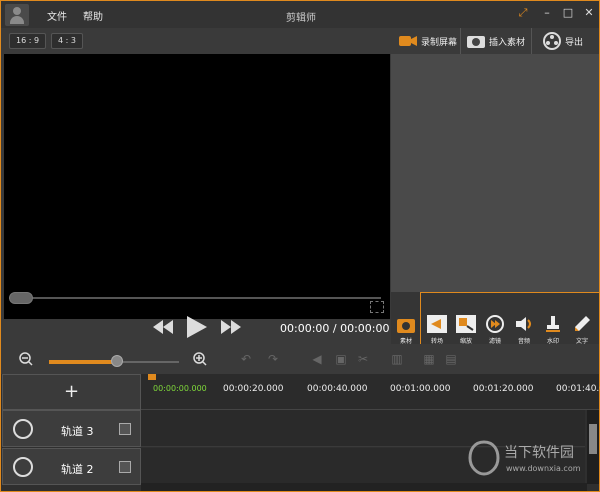 The height and width of the screenshot is (492, 600). I want to click on play-icon, so click(197, 327).